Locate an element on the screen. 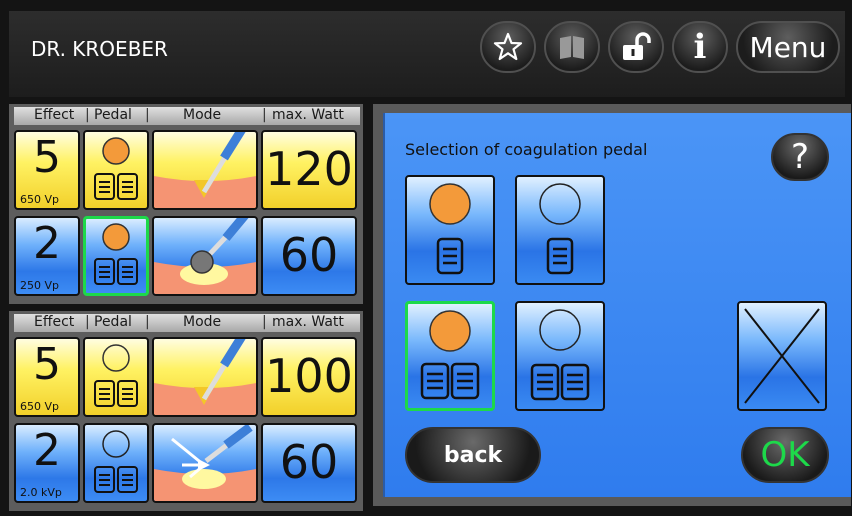  info-icon: i is located at coordinates (700, 47).